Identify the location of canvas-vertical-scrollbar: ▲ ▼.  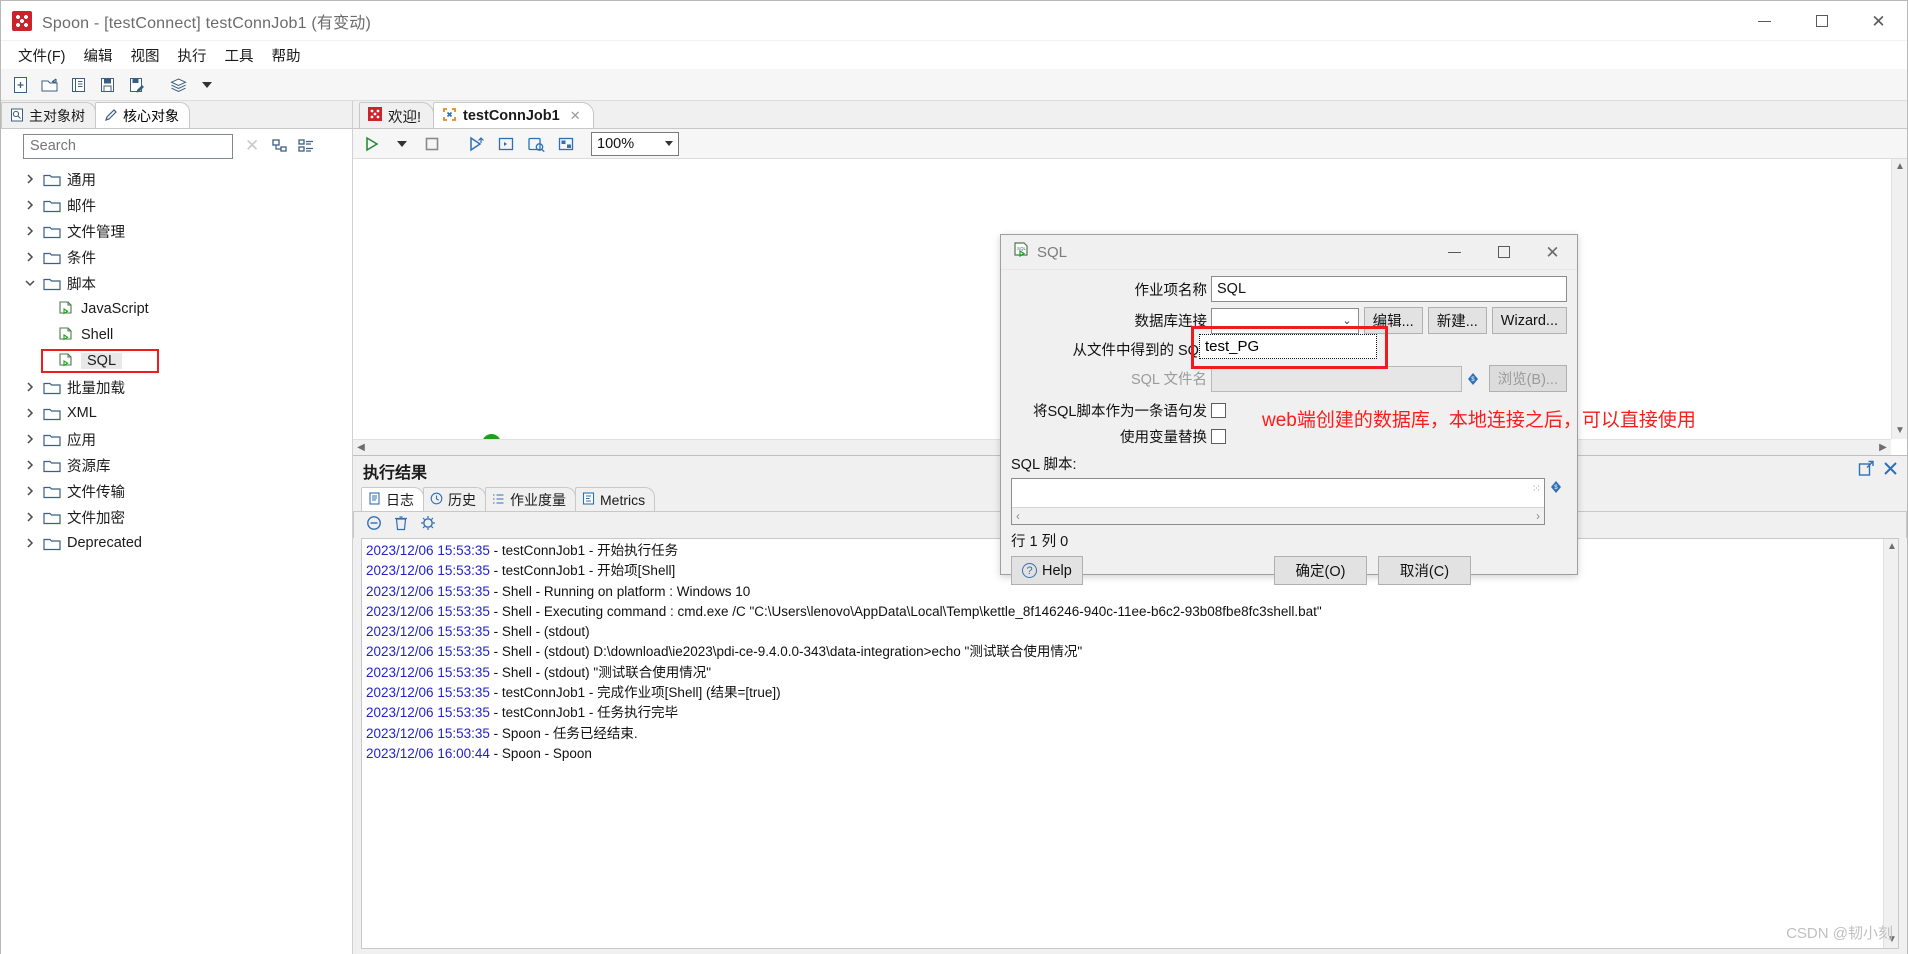
(1899, 299).